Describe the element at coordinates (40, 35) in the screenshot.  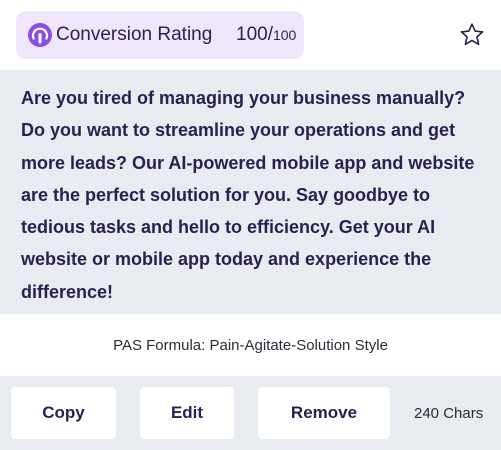
I see `gauge-icon` at that location.